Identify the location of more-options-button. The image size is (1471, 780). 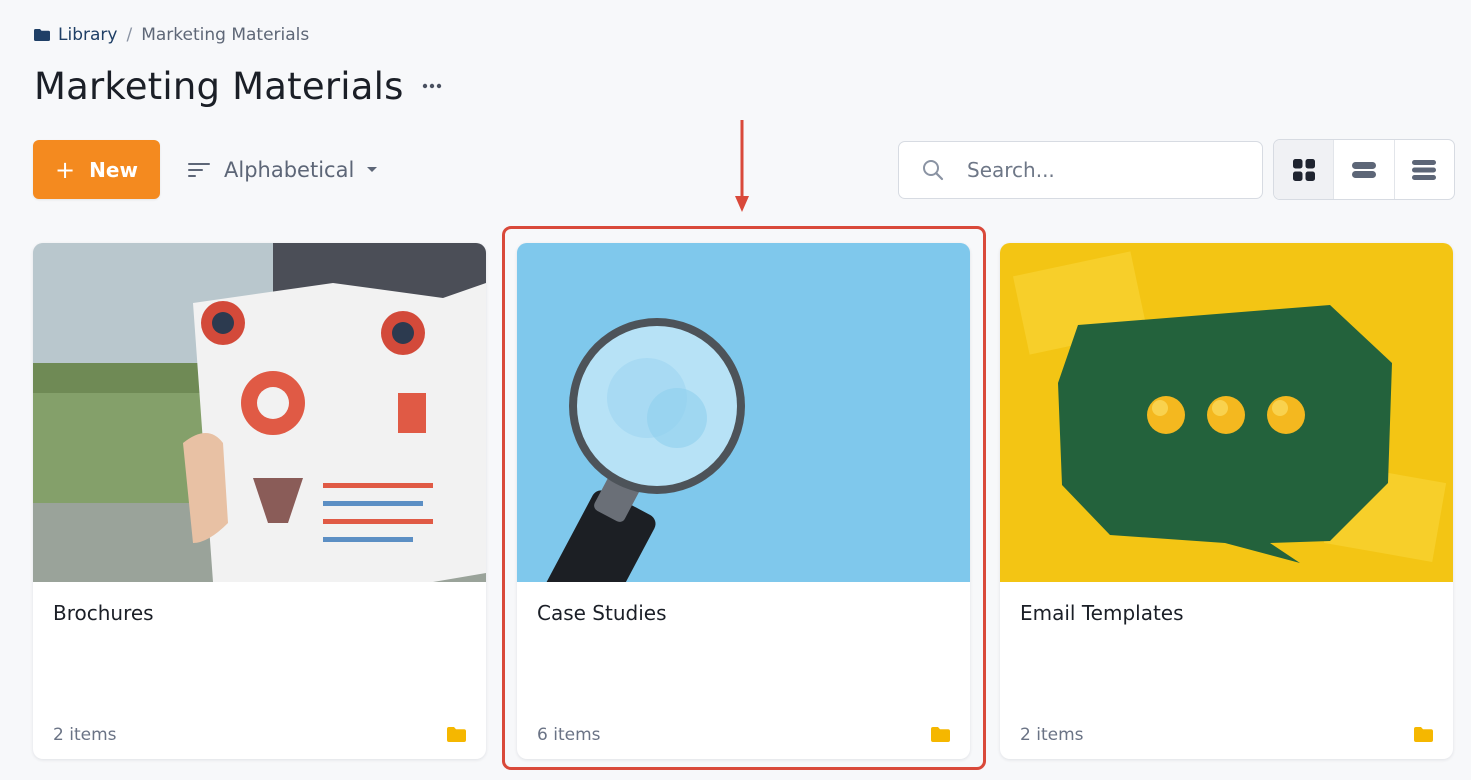
(432, 86).